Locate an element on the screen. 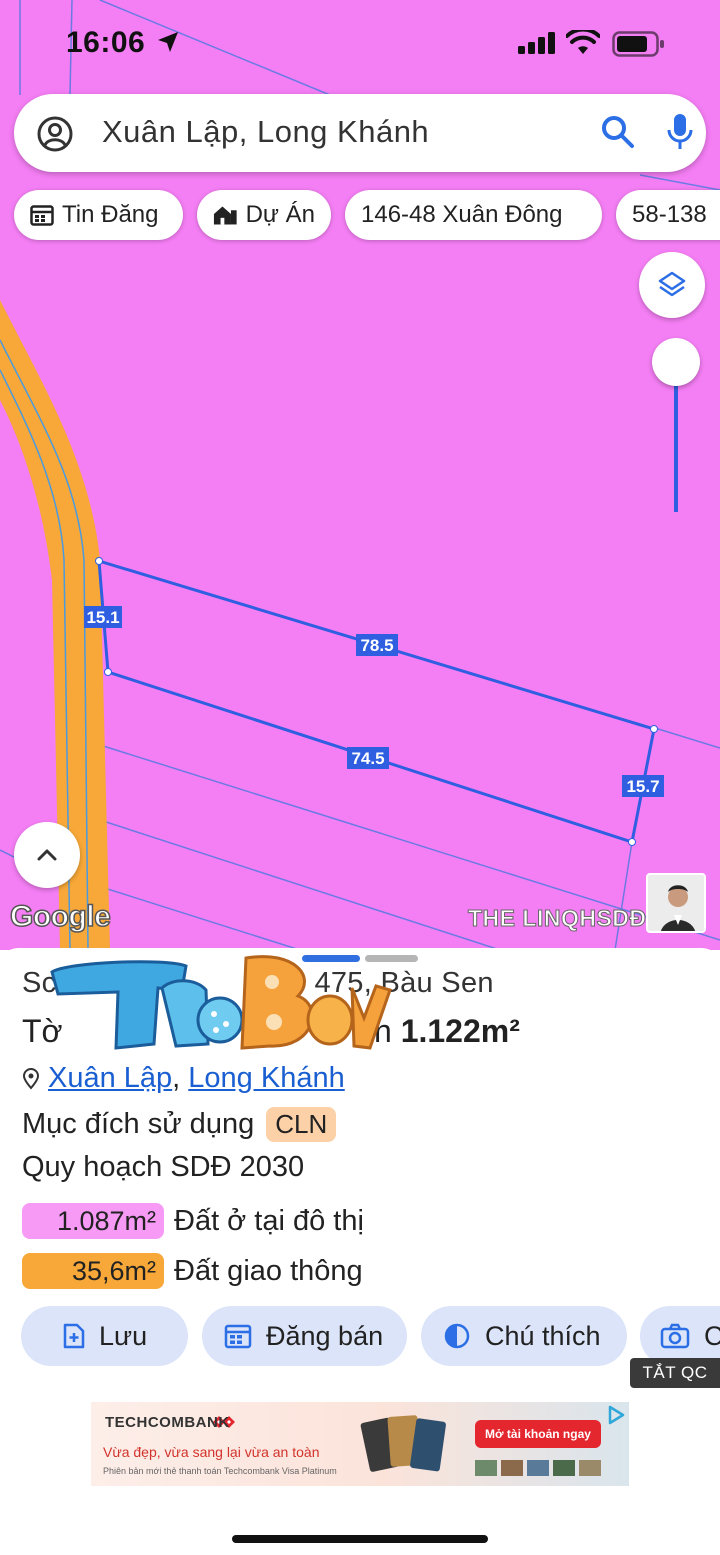 Image resolution: width=720 pixels, height=1555 pixels. chip-label: 58-138 is located at coordinates (669, 214).